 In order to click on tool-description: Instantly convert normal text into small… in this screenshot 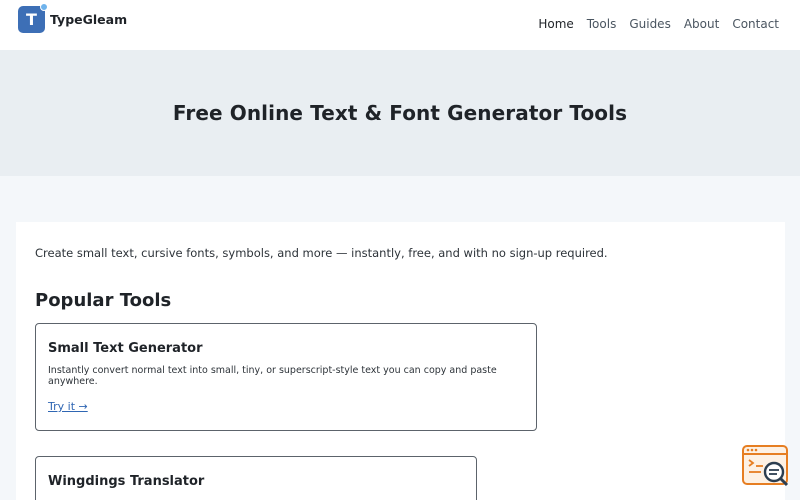, I will do `click(272, 376)`.